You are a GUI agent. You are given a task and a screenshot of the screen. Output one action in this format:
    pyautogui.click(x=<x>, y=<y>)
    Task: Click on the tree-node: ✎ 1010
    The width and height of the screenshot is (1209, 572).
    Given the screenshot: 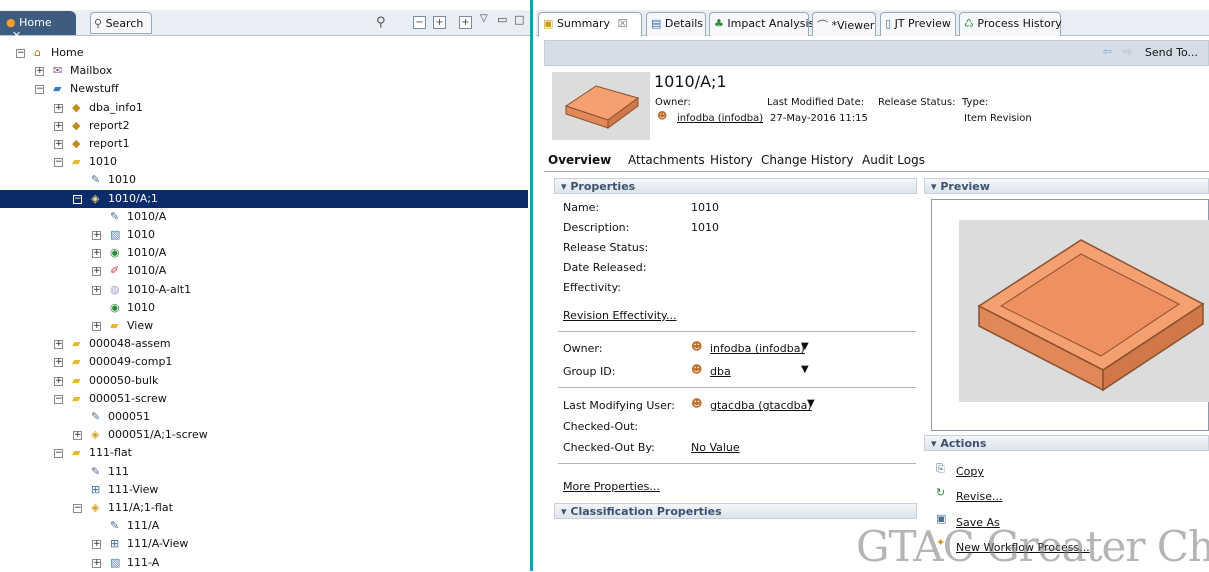 What is the action you would take?
    pyautogui.click(x=264, y=180)
    